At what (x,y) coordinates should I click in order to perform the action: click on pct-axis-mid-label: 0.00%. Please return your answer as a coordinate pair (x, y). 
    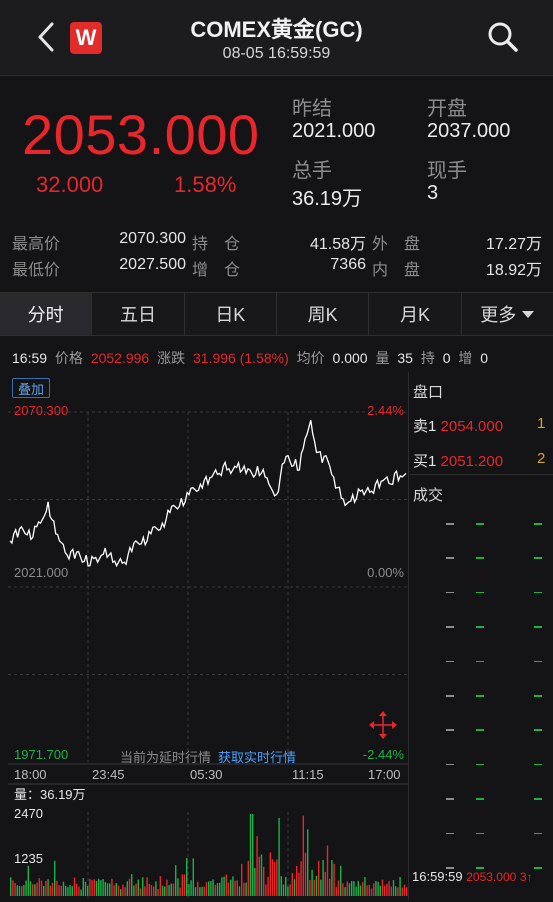
    Looking at the image, I should click on (385, 572).